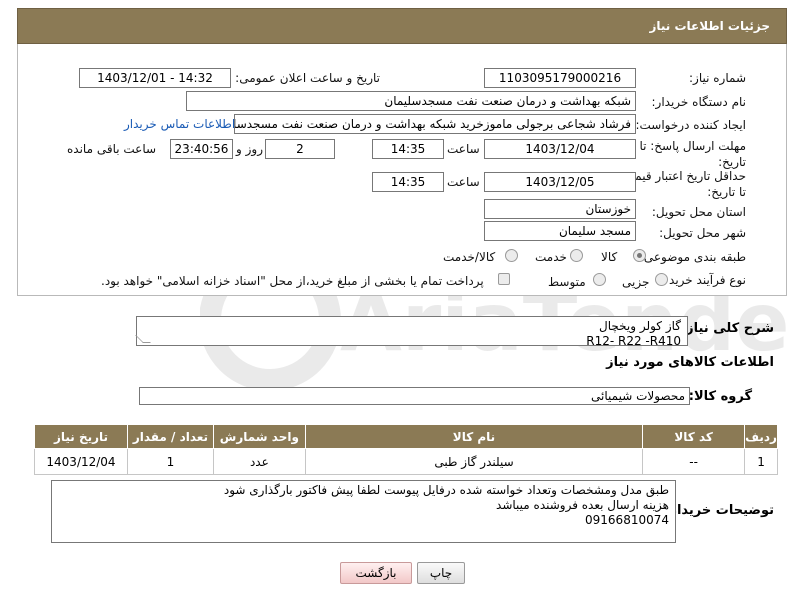 The width and height of the screenshot is (789, 598). Describe the element at coordinates (719, 510) in the screenshot. I see `buyer-notes-label: توضیحات خریدار:` at that location.